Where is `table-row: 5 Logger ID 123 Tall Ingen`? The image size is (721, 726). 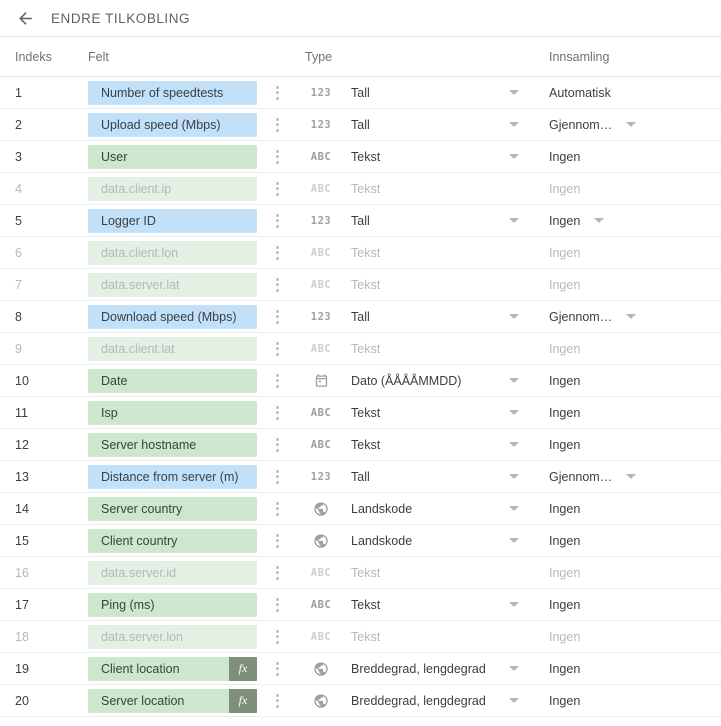
table-row: 5 Logger ID 123 Tall Ingen is located at coordinates (360, 221).